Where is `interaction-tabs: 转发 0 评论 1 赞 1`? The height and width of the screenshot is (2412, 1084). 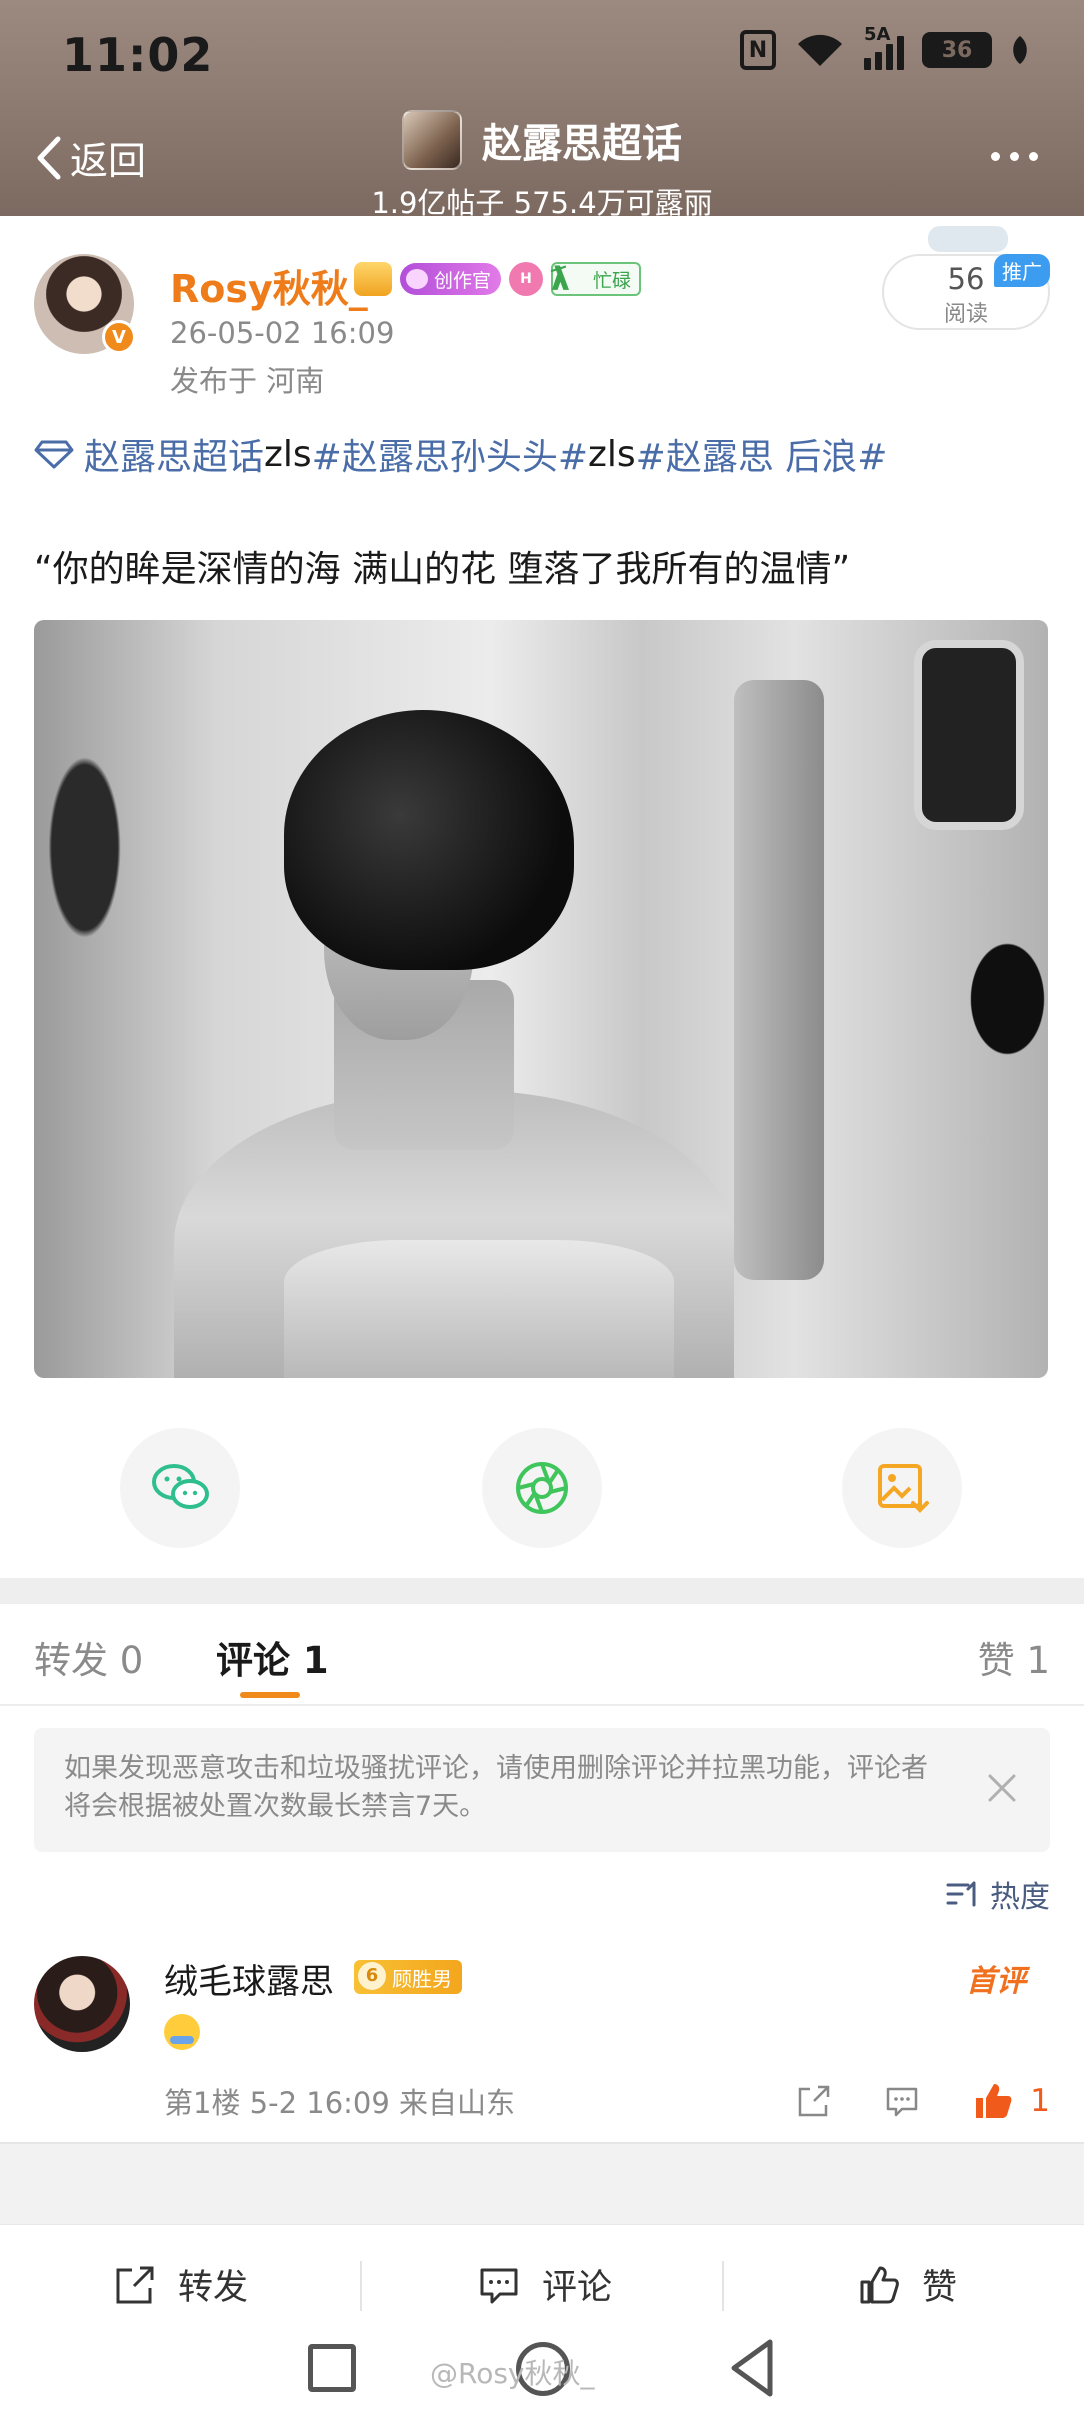
interaction-tabs: 转发 0 评论 1 赞 1 is located at coordinates (542, 1655).